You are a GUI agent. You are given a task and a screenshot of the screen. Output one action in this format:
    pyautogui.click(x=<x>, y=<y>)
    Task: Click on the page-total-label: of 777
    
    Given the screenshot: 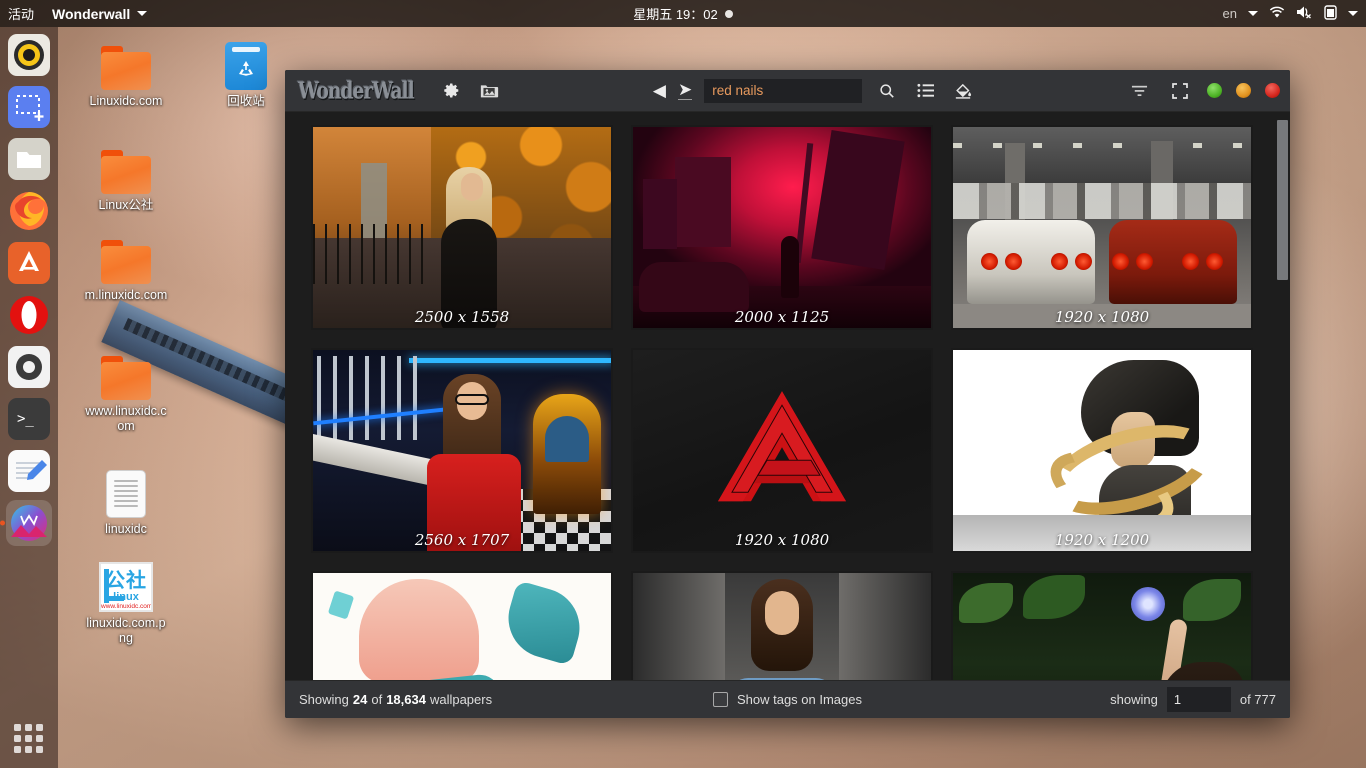 What is the action you would take?
    pyautogui.click(x=1257, y=699)
    